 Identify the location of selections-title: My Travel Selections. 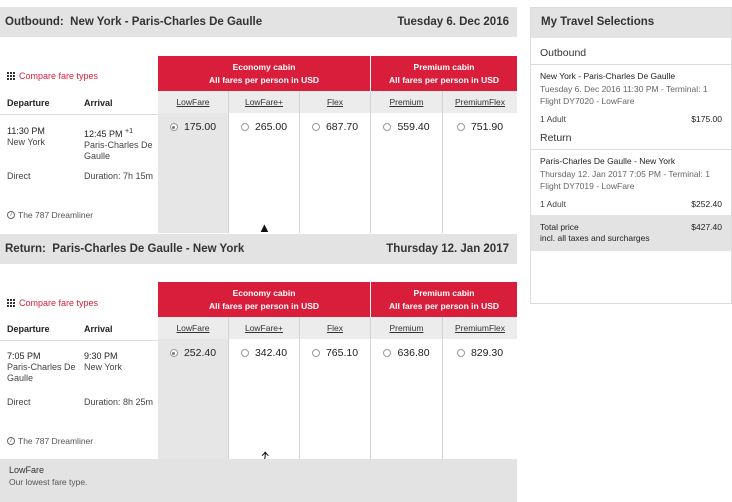
(631, 23).